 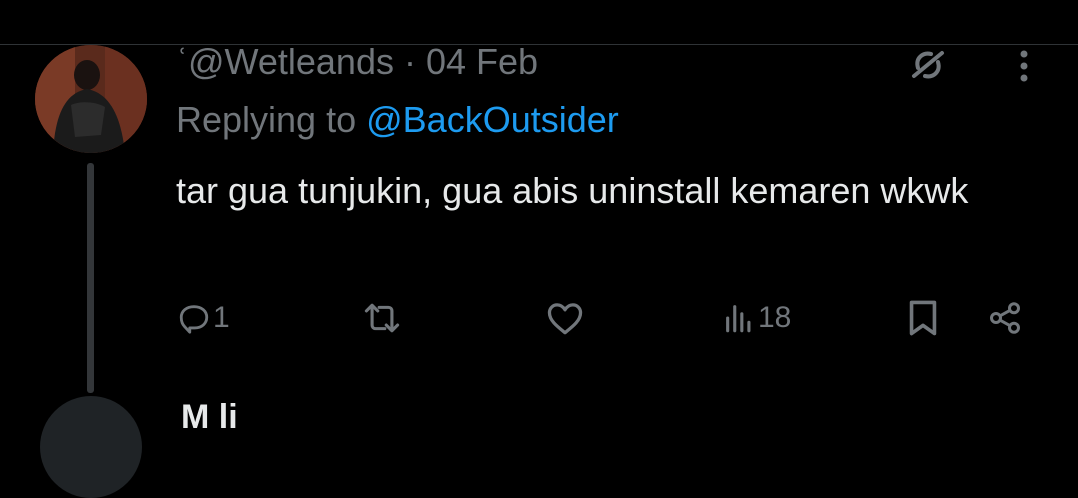 I want to click on like-icon, so click(x=565, y=319).